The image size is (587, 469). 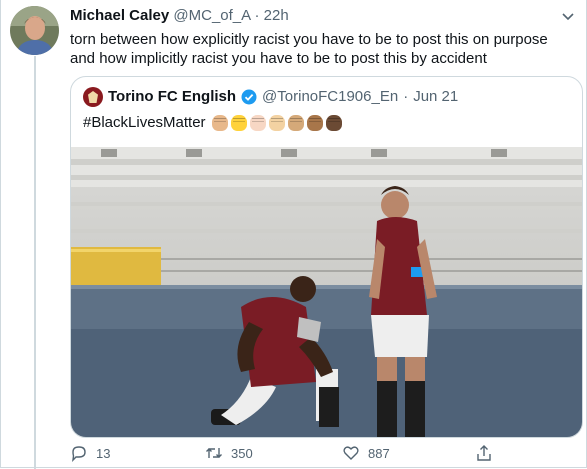 I want to click on like-button: 887, so click(x=366, y=453).